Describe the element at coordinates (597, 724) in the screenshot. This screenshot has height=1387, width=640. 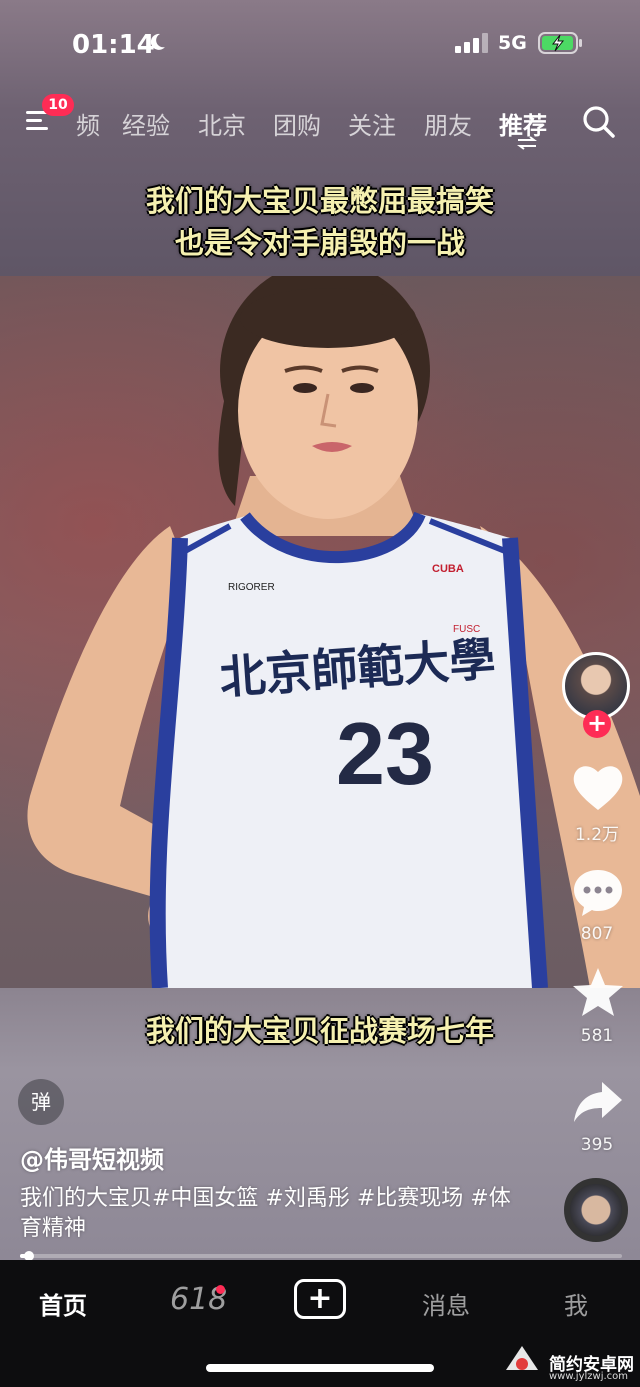
I see `follow-button: +` at that location.